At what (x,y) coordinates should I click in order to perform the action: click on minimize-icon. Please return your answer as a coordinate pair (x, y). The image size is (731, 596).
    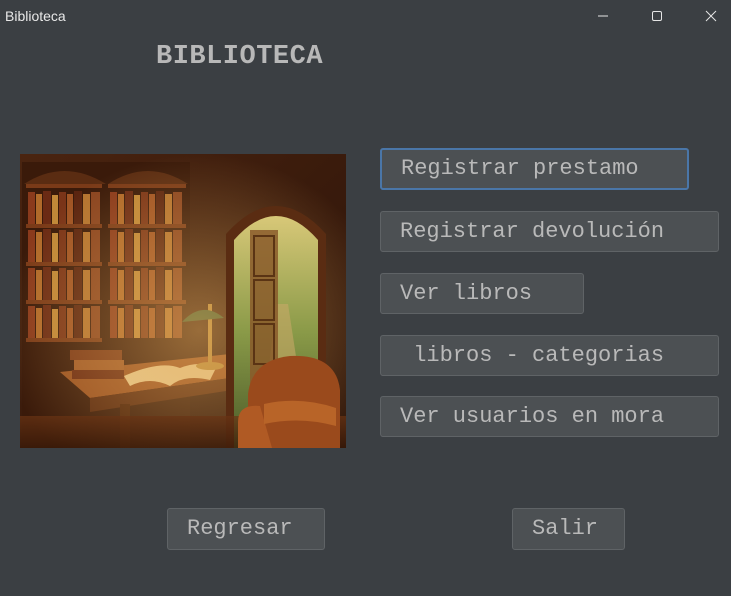
    Looking at the image, I should click on (603, 16).